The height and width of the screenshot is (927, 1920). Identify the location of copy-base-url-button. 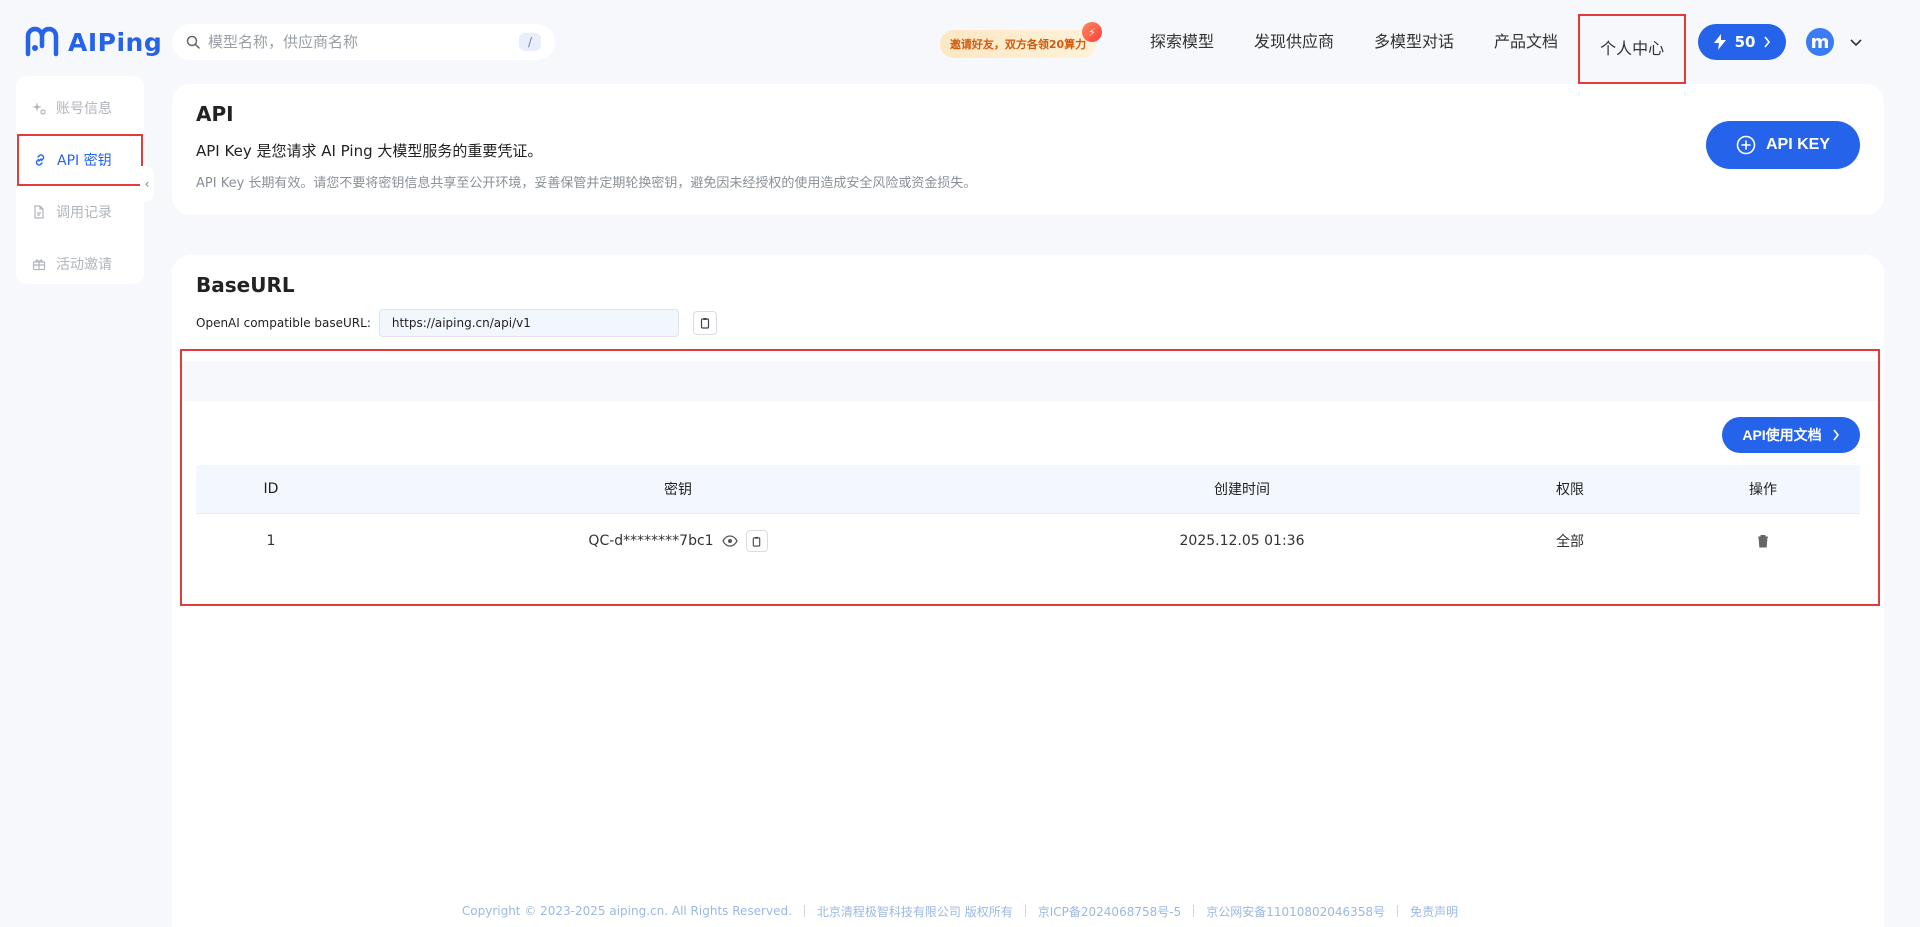
(704, 323).